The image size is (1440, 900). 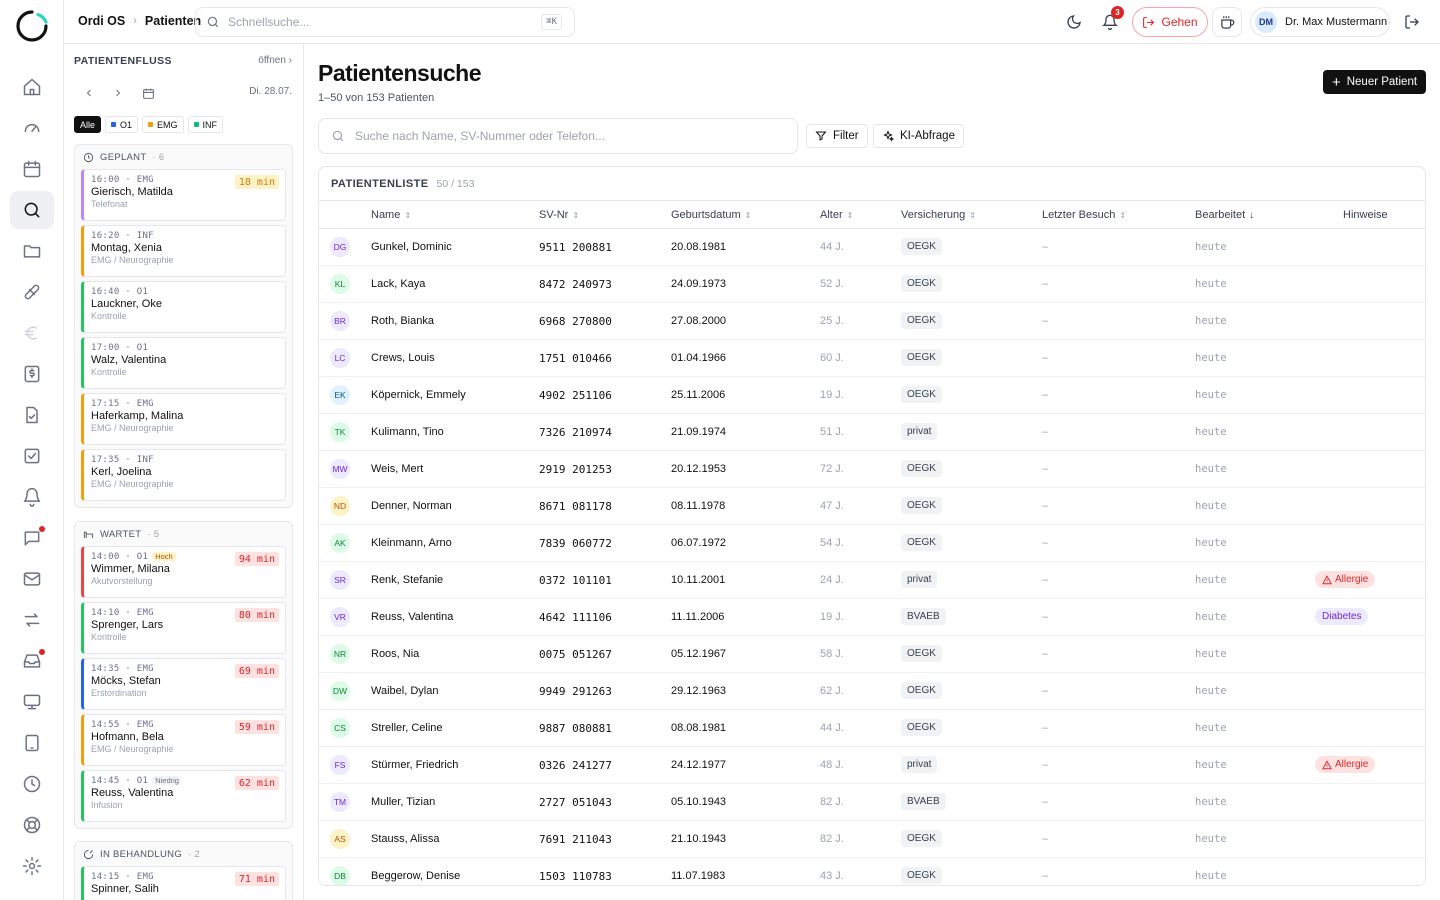 I want to click on patient-name: Gunkel, Dominic, so click(x=411, y=247).